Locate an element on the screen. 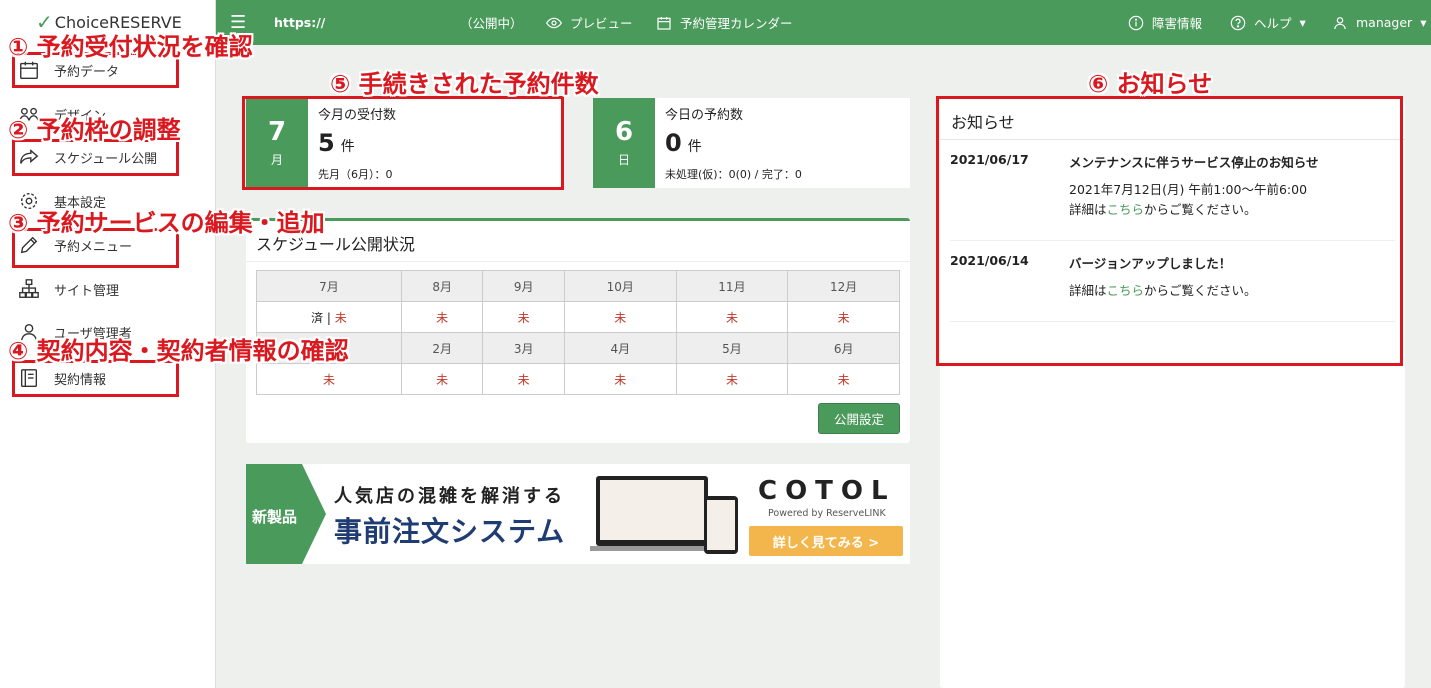  calendar-link: 予約管理カレンダー is located at coordinates (724, 22).